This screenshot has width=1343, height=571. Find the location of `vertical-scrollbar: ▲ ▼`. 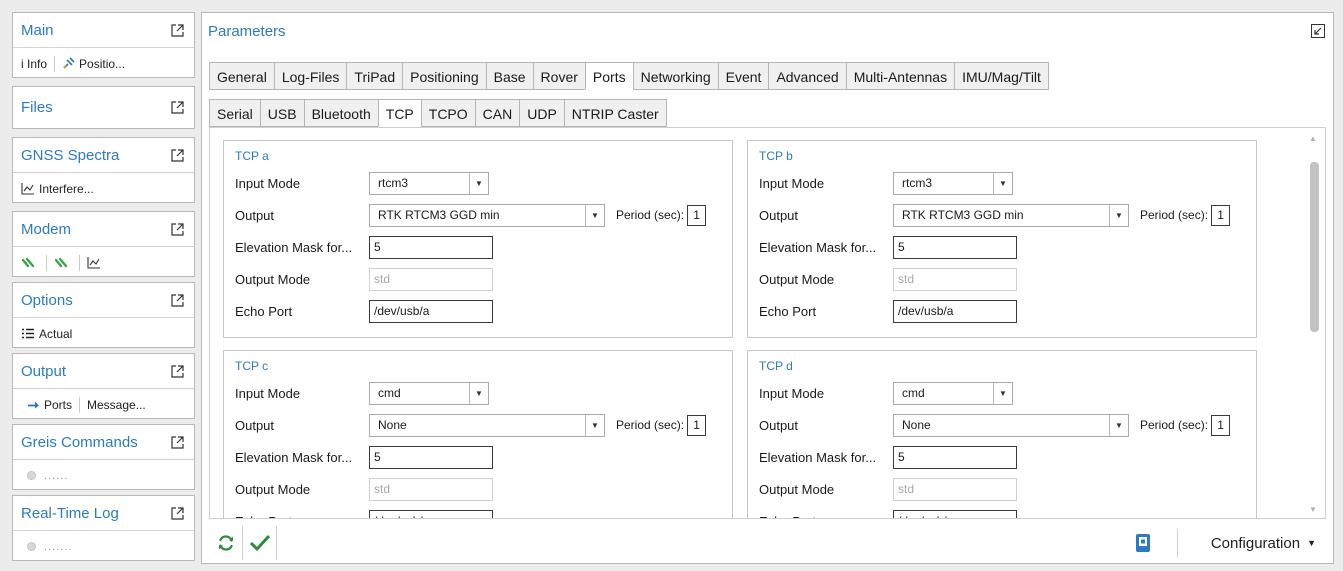

vertical-scrollbar: ▲ ▼ is located at coordinates (1314, 323).